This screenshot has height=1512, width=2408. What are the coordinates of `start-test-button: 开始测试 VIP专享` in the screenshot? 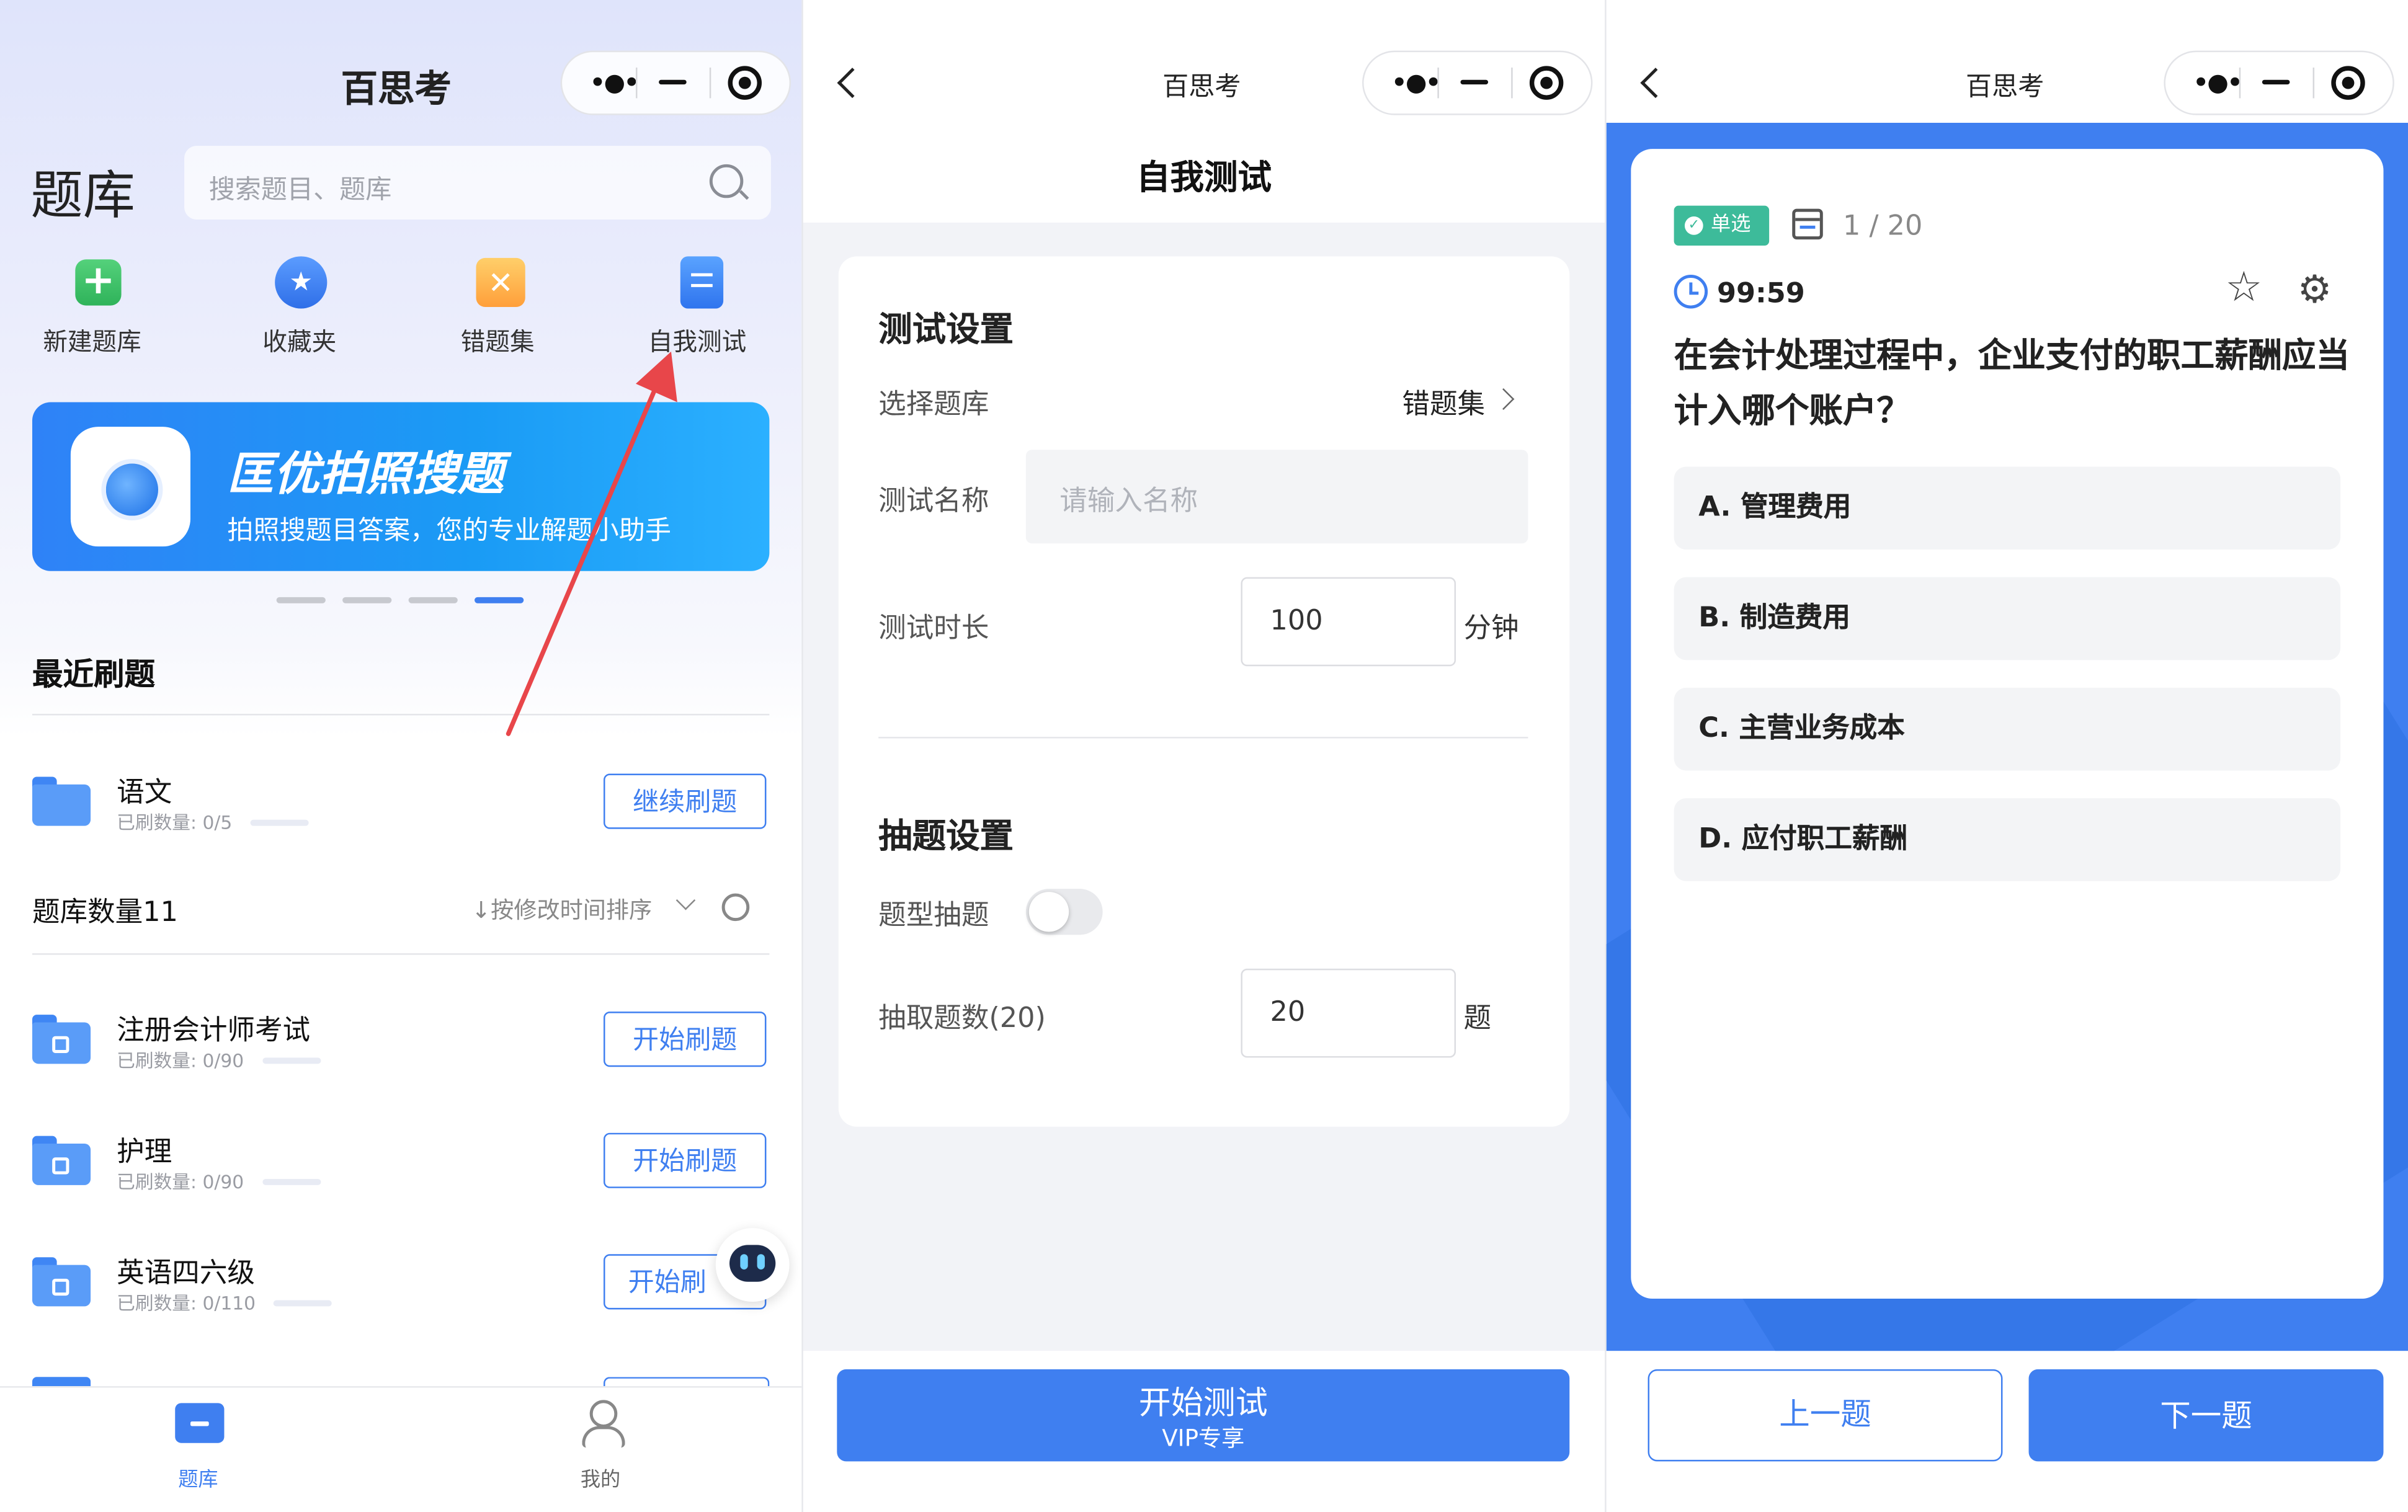 It's located at (1203, 1415).